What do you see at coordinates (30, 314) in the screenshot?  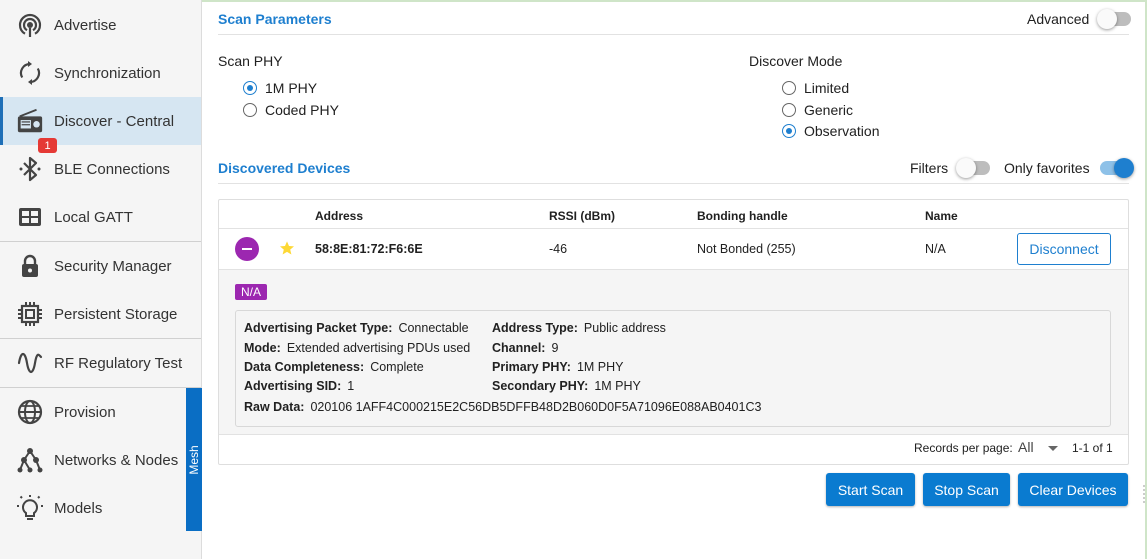 I see `chip-icon` at bounding box center [30, 314].